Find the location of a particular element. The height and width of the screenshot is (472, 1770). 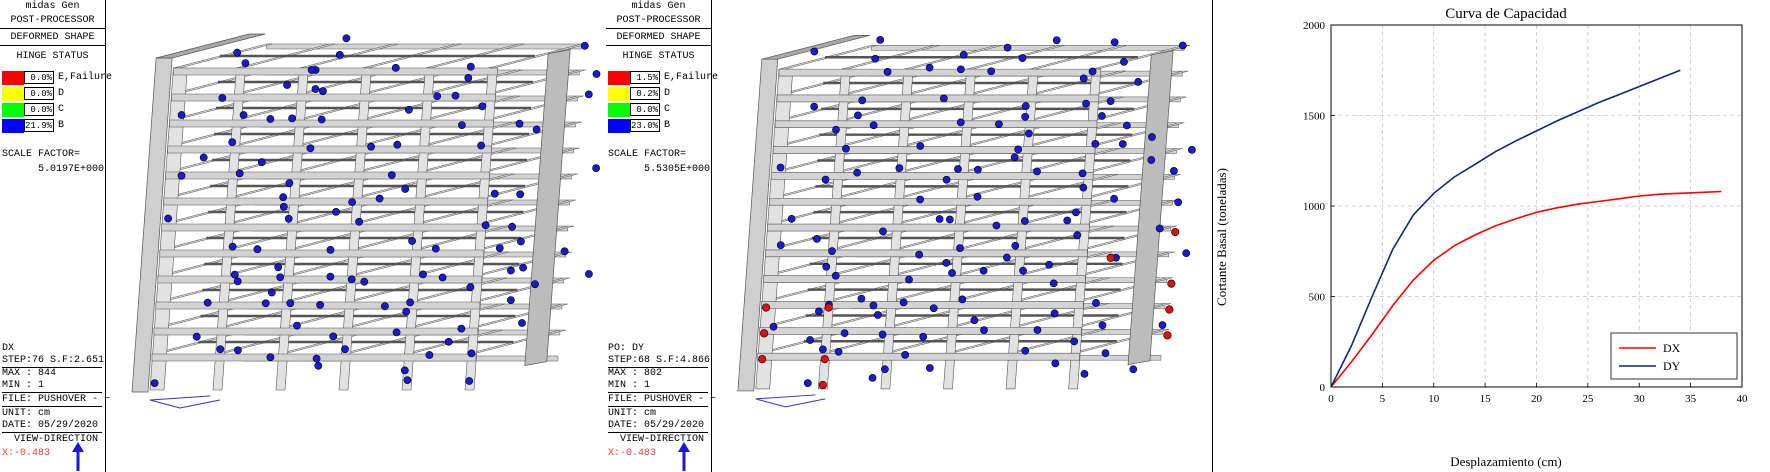

chart-legend: DX DY is located at coordinates (1674, 356).